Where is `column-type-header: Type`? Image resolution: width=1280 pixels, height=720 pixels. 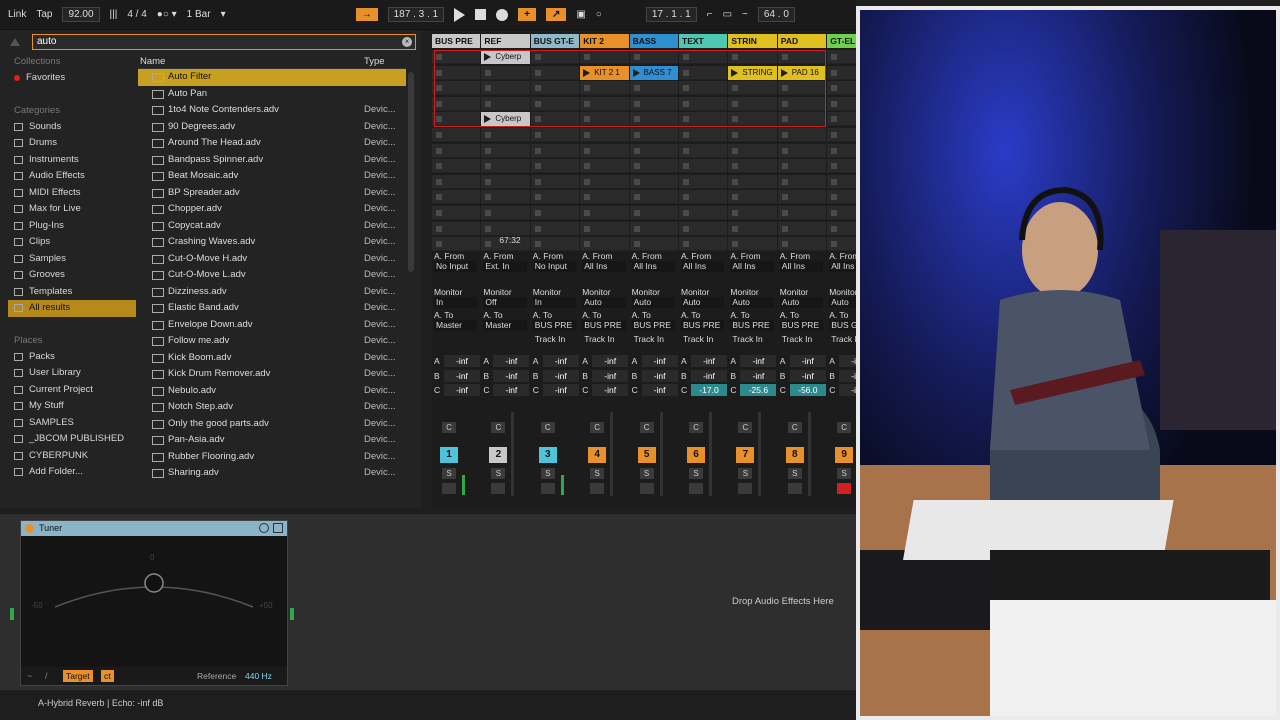 column-type-header: Type is located at coordinates (374, 61).